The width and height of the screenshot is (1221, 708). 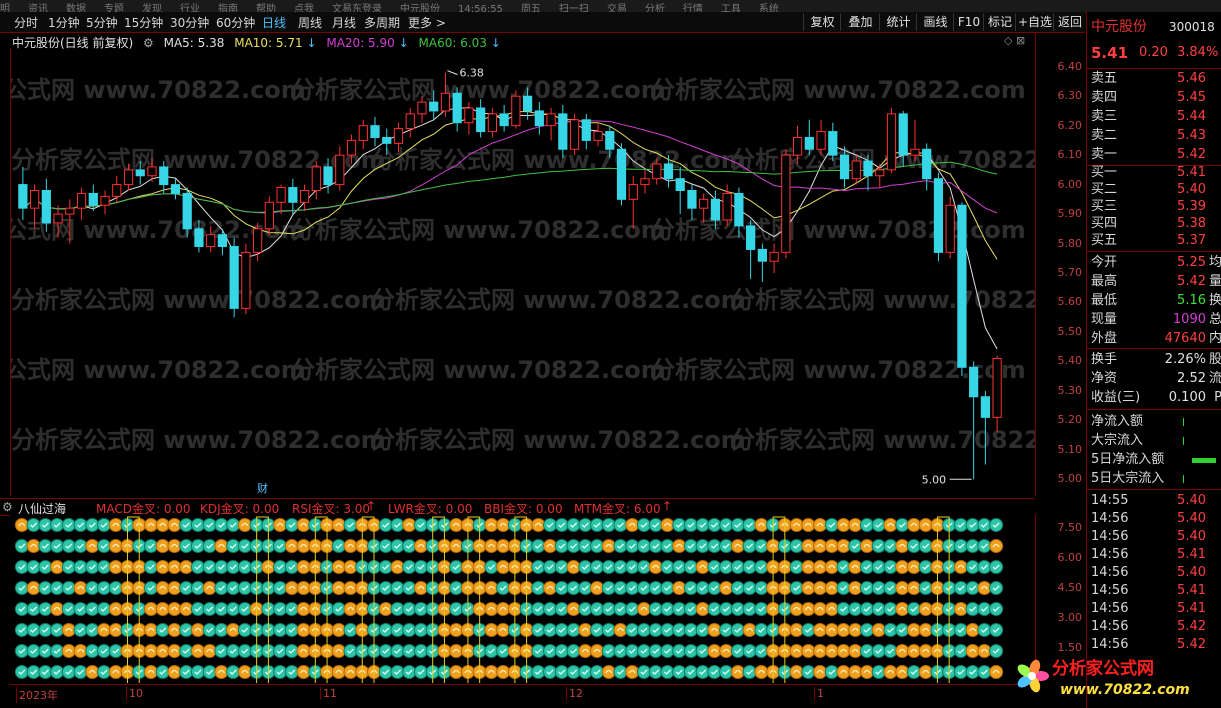 I want to click on flow-row: 5日净流入额, so click(x=1156, y=460).